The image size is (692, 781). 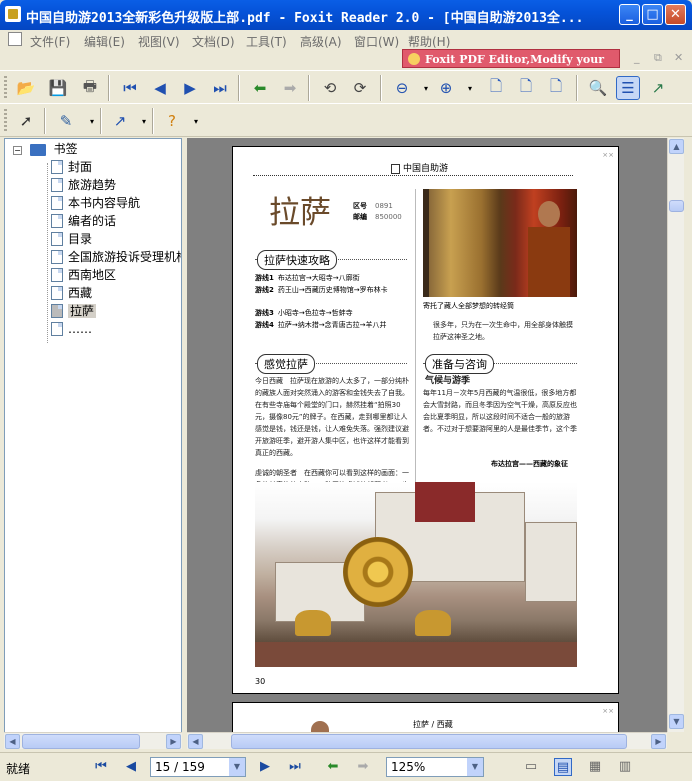 What do you see at coordinates (74, 311) in the screenshot?
I see `bookmark-item-selected: 拉萨` at bounding box center [74, 311].